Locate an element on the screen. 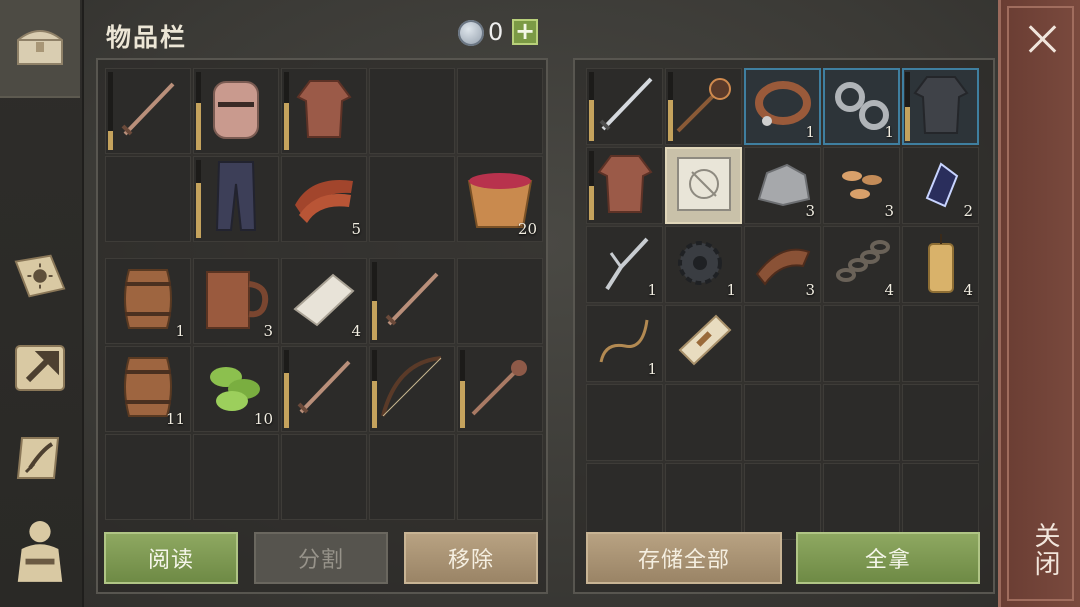 The height and width of the screenshot is (607, 1080). wooden-mug-icon is located at coordinates (236, 301).